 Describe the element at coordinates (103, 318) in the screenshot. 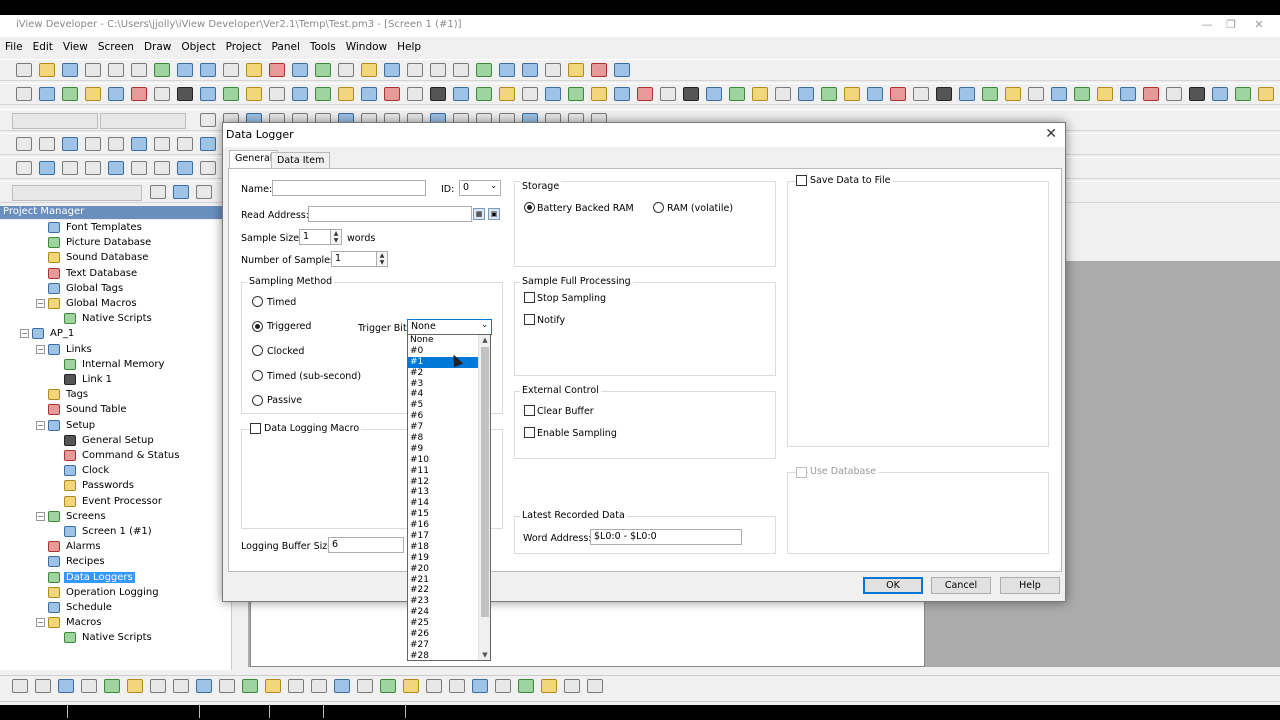

I see `tree-item: Native Scripts` at that location.